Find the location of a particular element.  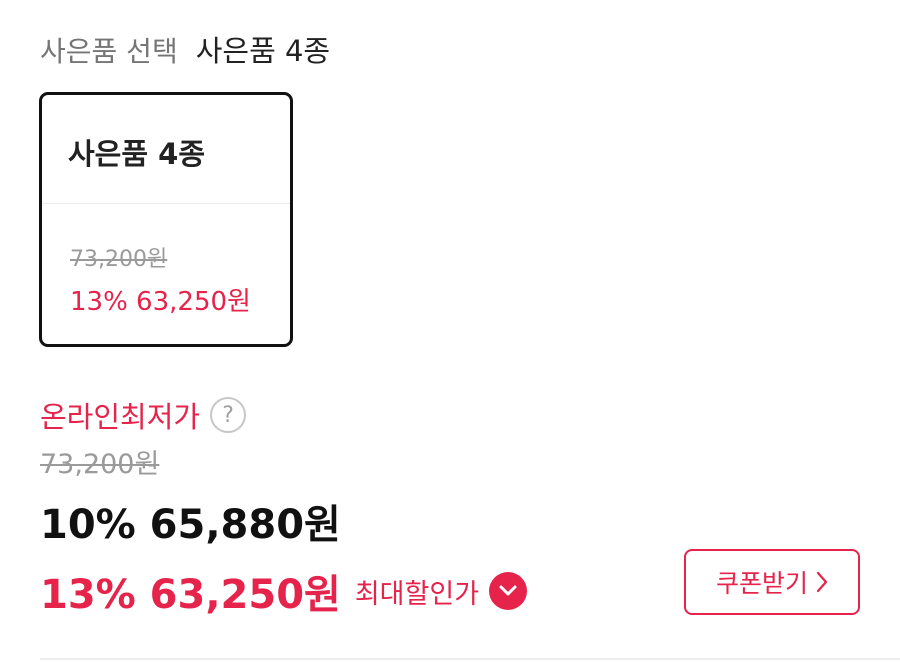

coupon-download-button: 쿠폰받기 is located at coordinates (772, 582).